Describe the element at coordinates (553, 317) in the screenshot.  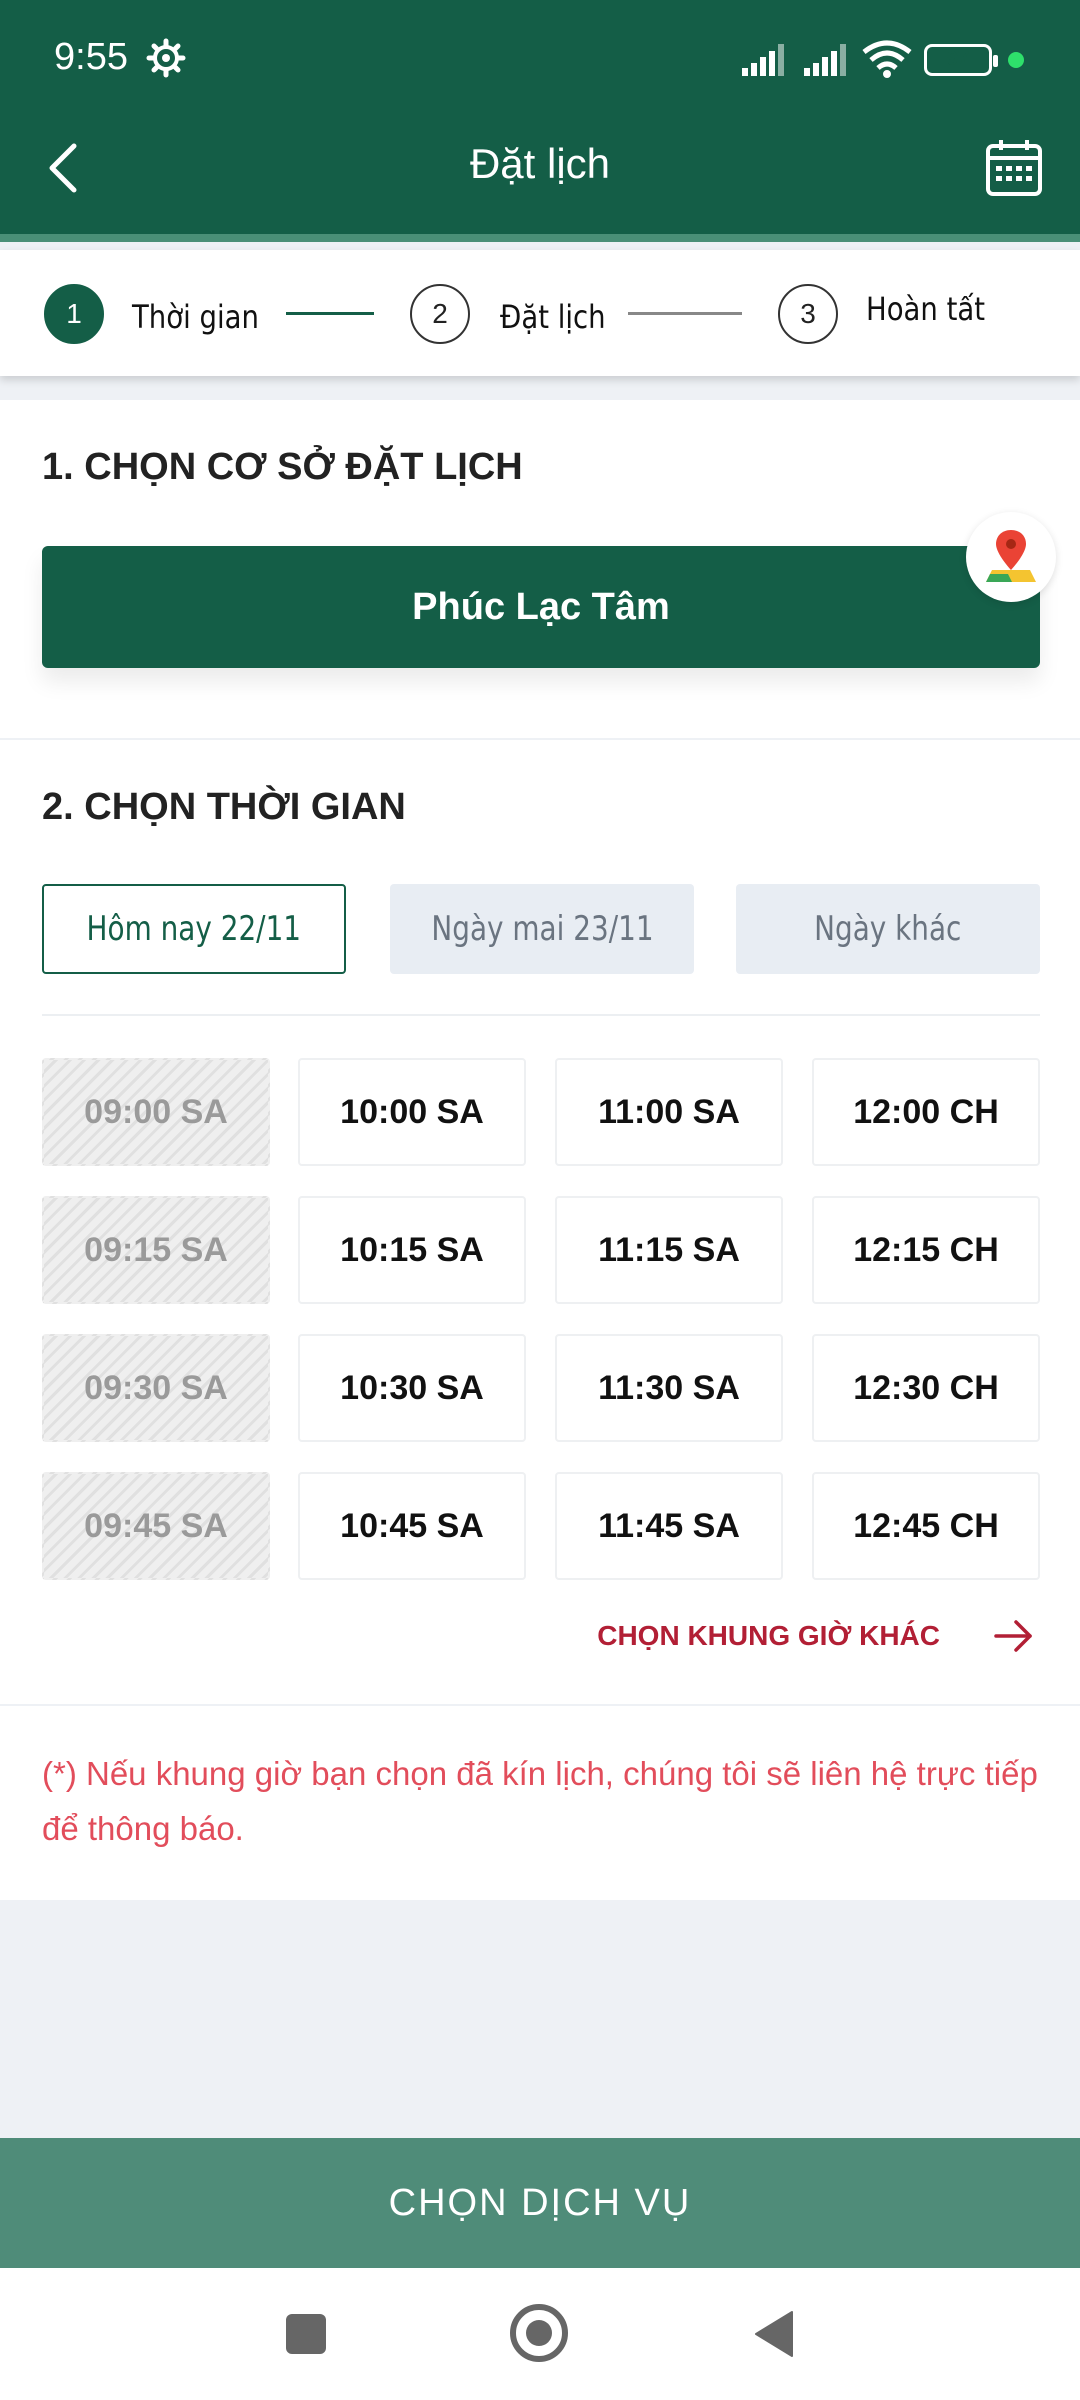
I see `step-2-label: Đặt lịch` at that location.